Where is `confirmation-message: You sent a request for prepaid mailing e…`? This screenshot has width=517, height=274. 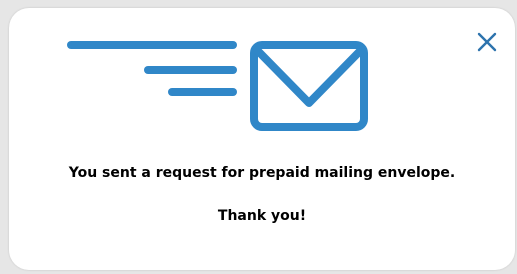 confirmation-message: You sent a request for prepaid mailing e… is located at coordinates (262, 173).